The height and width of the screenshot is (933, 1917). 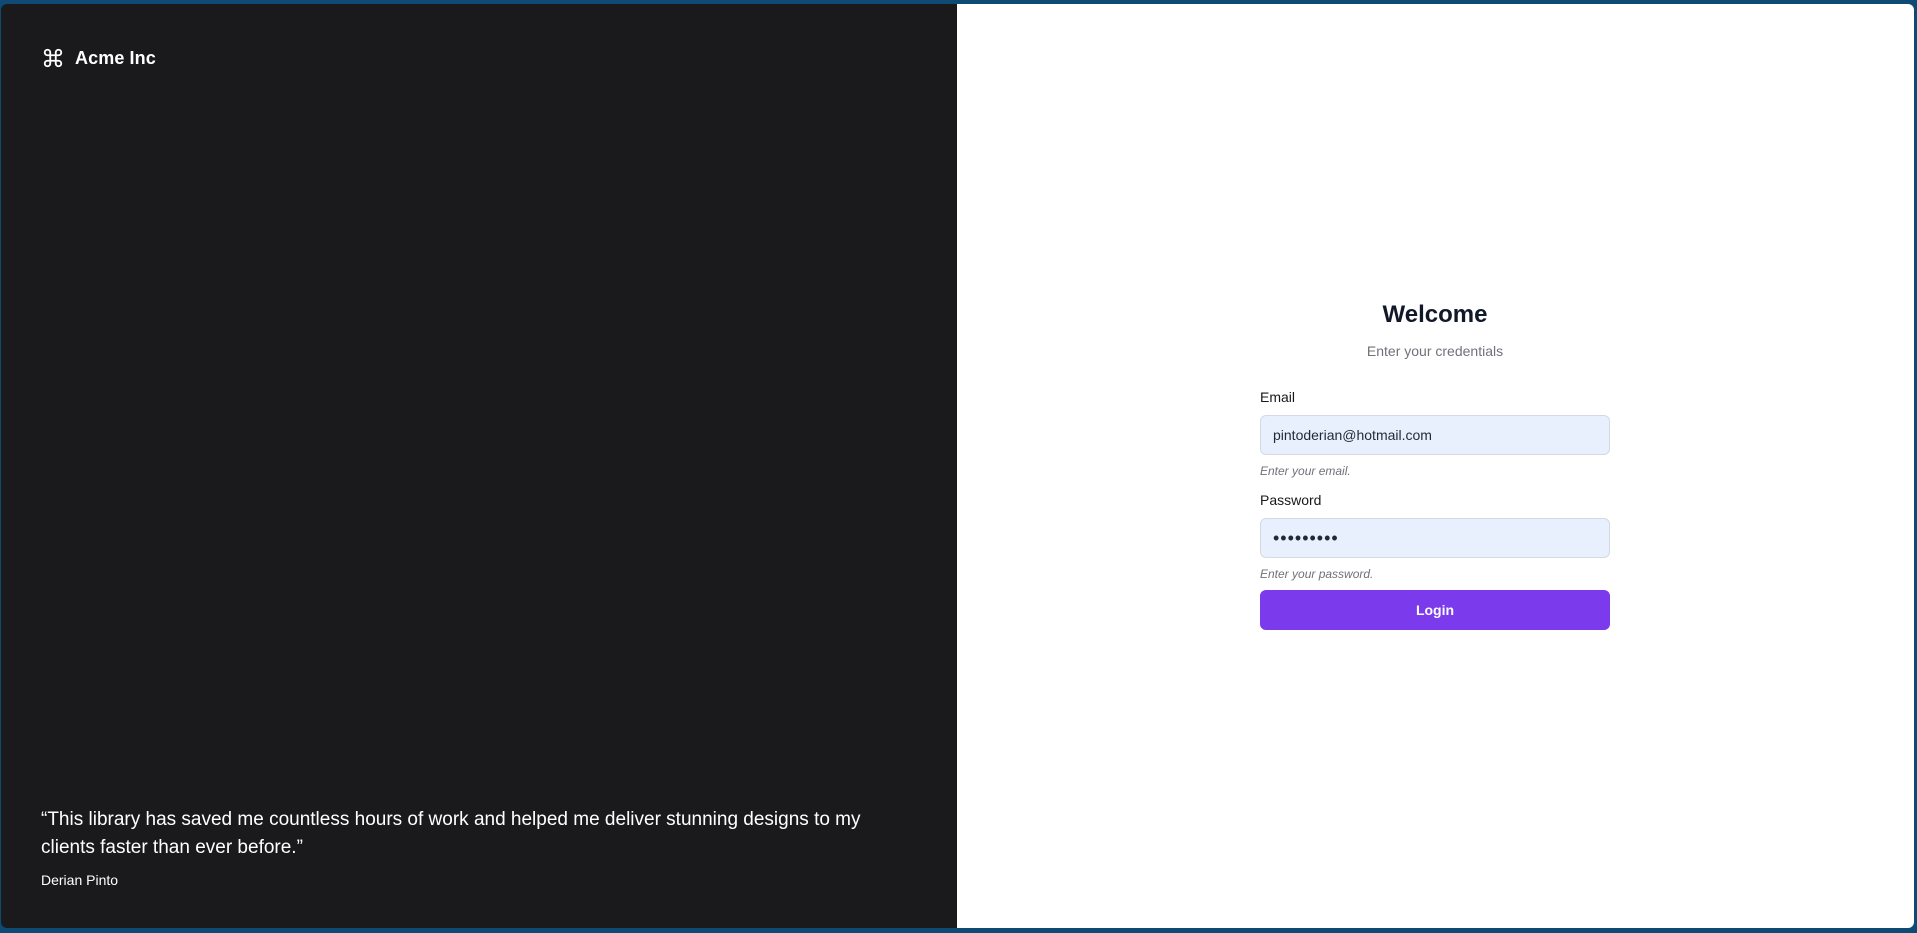 I want to click on email-hint: Enter your email., so click(x=1305, y=471).